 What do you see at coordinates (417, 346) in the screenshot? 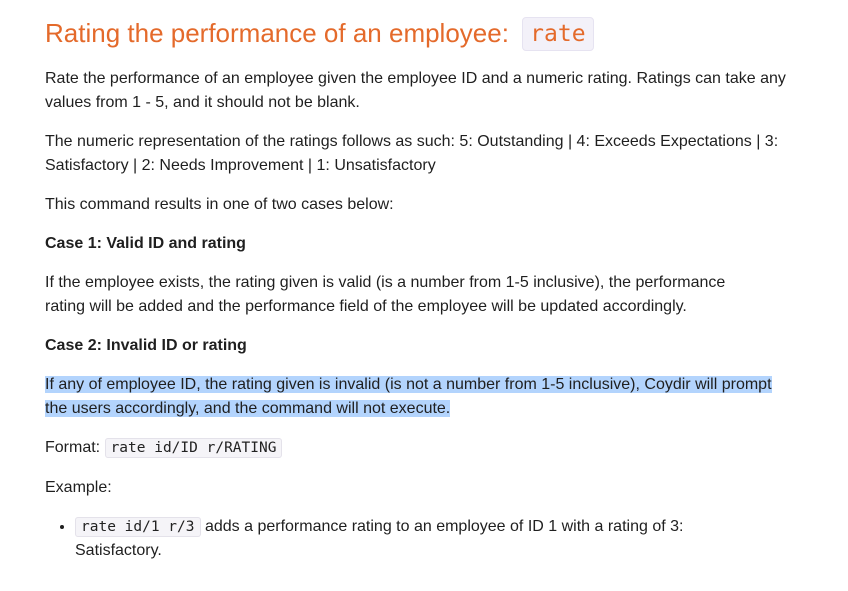
I see `case2-heading-paragraph: Case 2: Invalid ID or rating` at bounding box center [417, 346].